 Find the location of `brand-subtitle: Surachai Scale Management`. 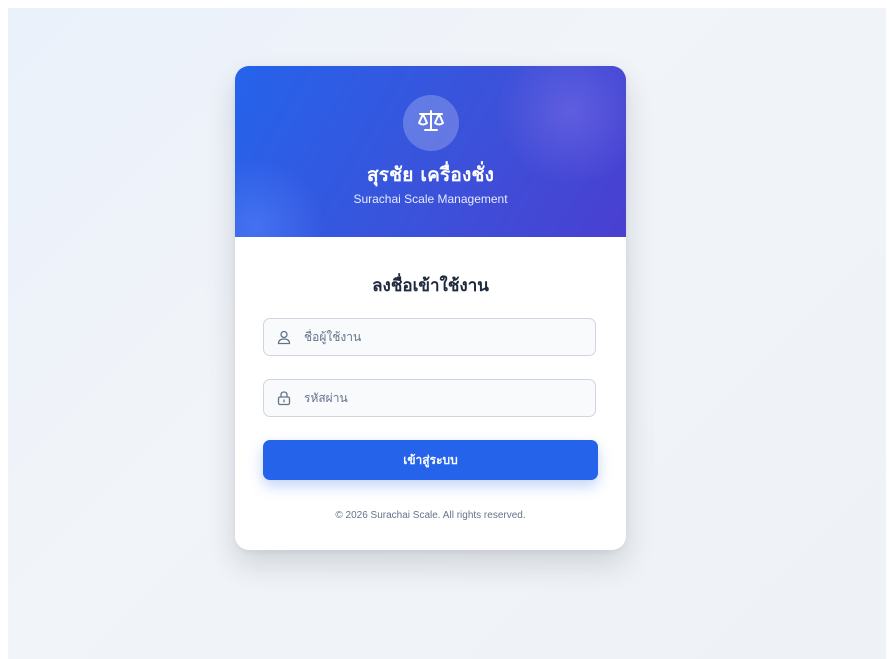

brand-subtitle: Surachai Scale Management is located at coordinates (430, 199).